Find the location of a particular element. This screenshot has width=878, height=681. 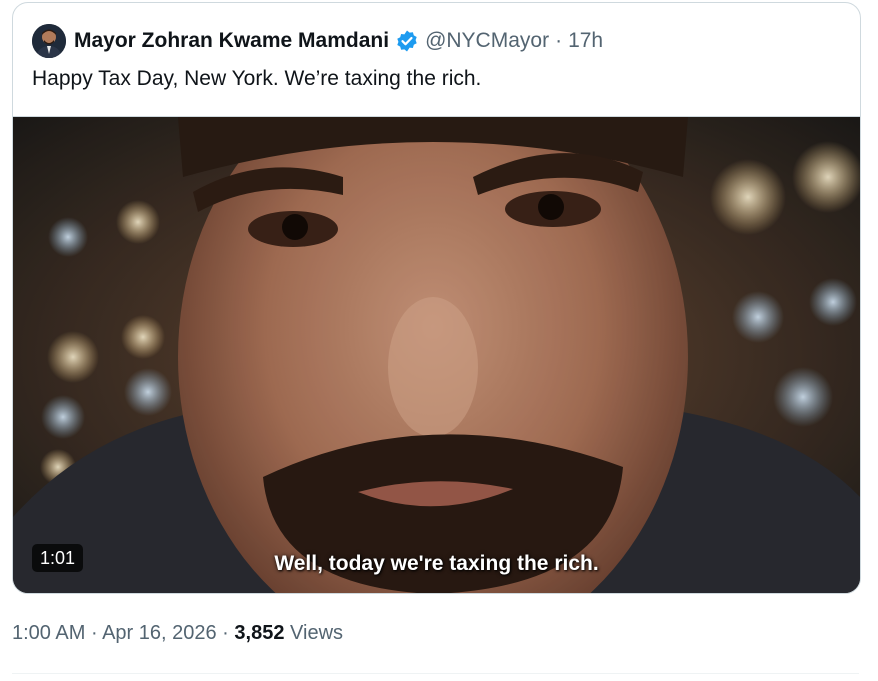

divider is located at coordinates (435, 673).